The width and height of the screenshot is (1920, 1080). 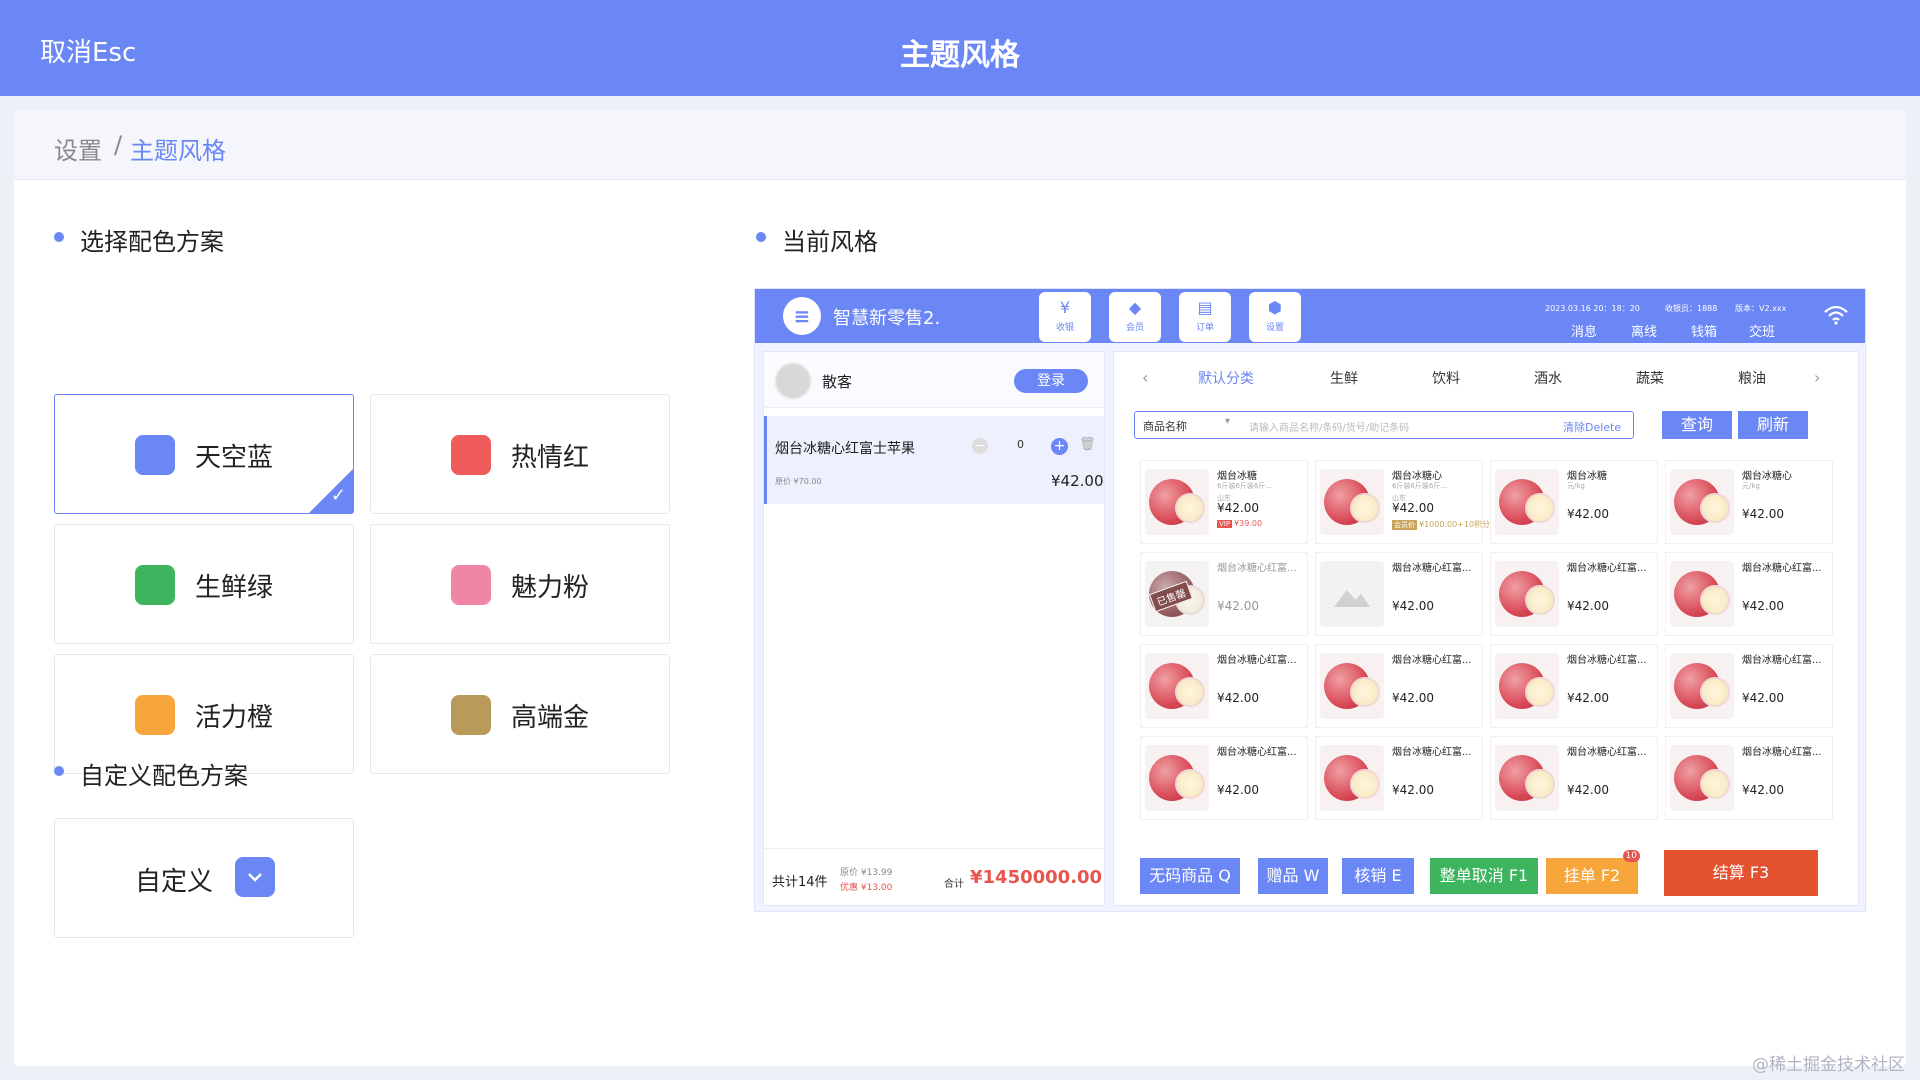 What do you see at coordinates (1051, 381) in the screenshot?
I see `login-button: 登录` at bounding box center [1051, 381].